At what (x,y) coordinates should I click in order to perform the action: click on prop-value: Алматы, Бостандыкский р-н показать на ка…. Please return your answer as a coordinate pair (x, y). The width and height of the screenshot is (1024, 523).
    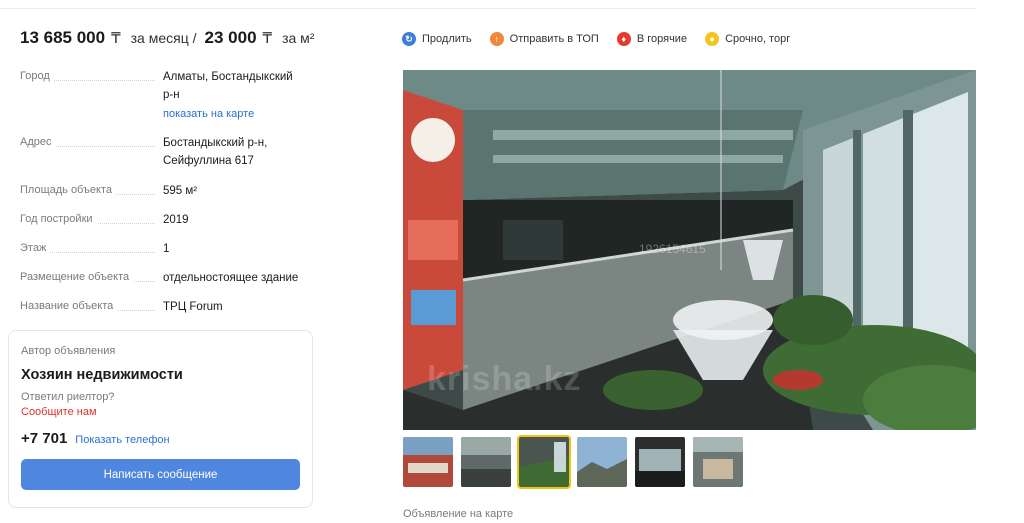
    Looking at the image, I should click on (241, 95).